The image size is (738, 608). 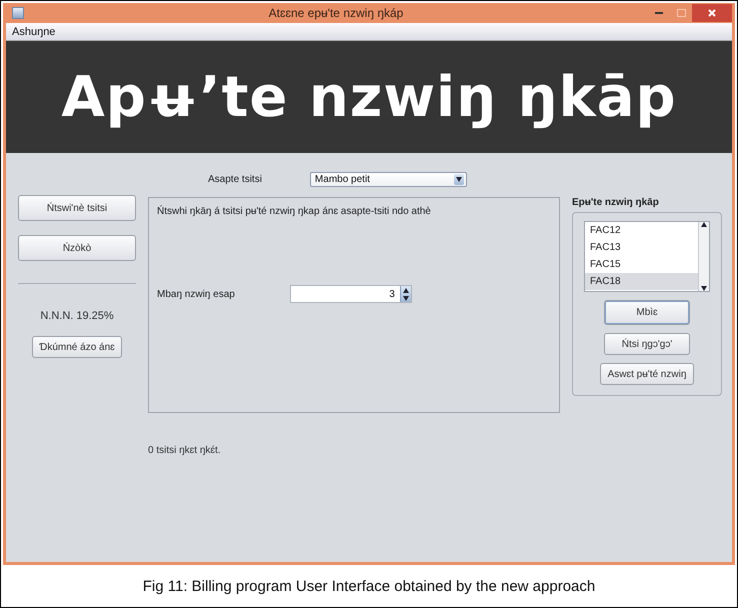 What do you see at coordinates (681, 13) in the screenshot?
I see `maximize-icon` at bounding box center [681, 13].